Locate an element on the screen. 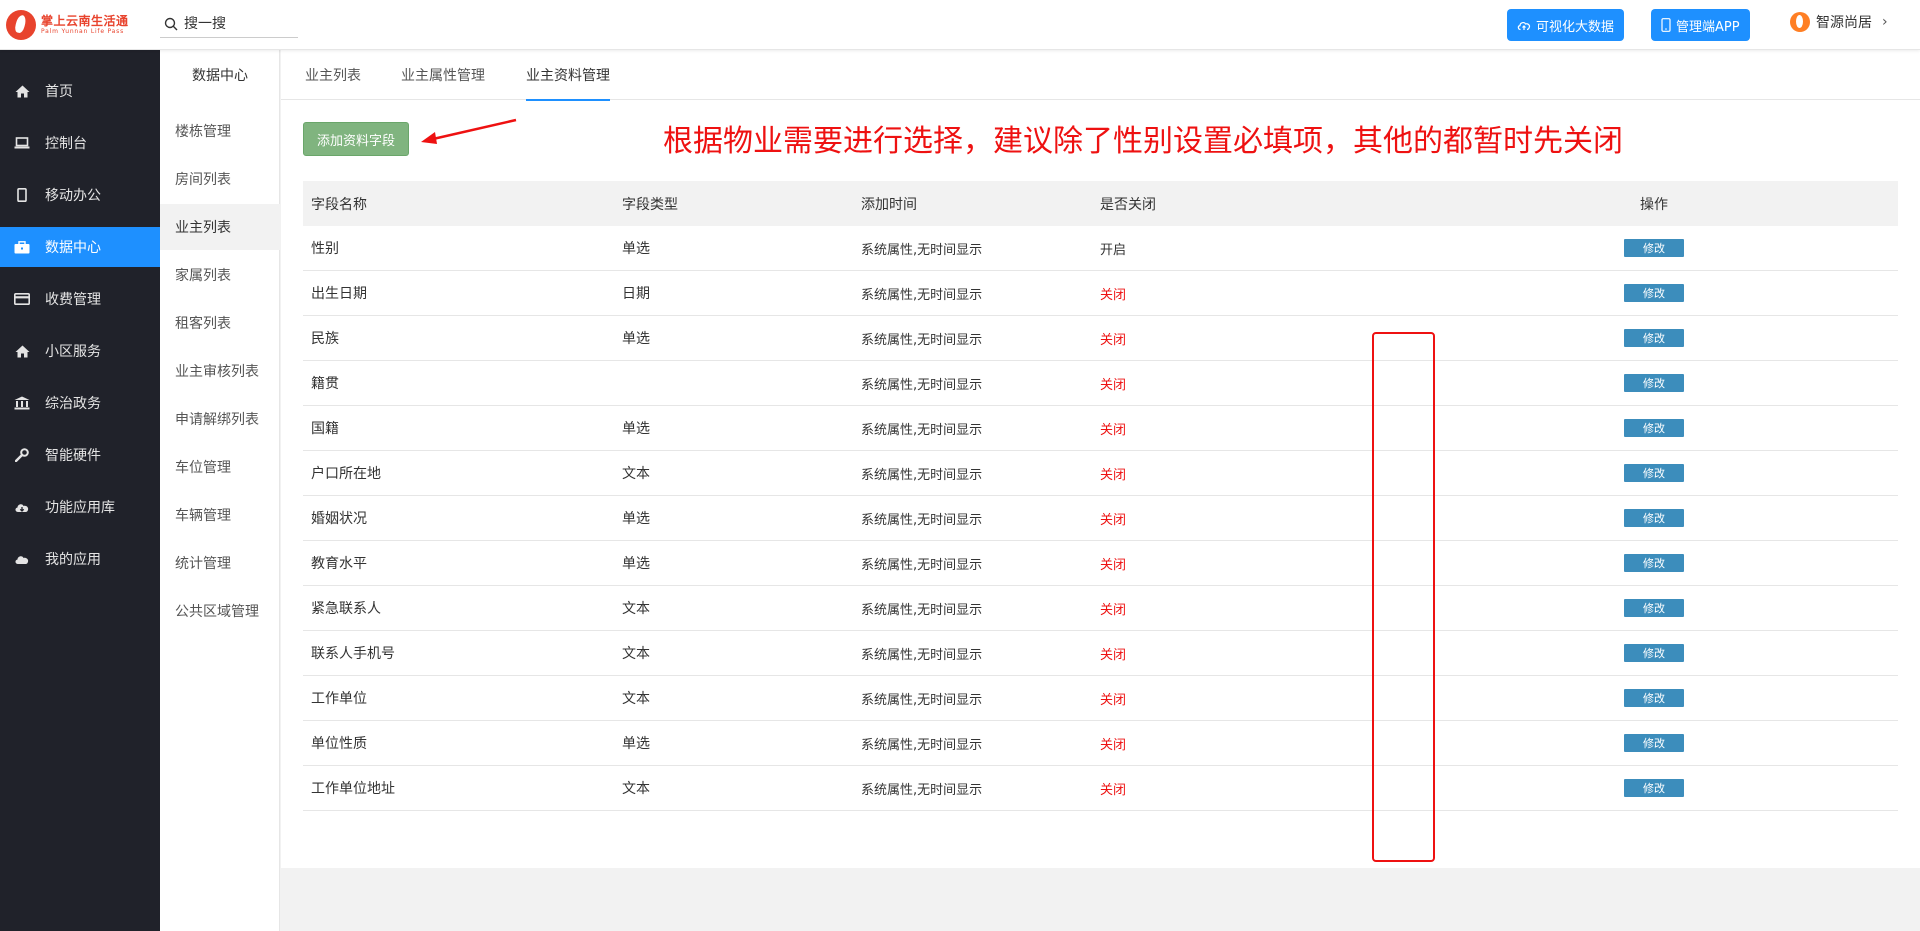 The height and width of the screenshot is (931, 1920). sidebar-item-label: 首页 is located at coordinates (59, 92).